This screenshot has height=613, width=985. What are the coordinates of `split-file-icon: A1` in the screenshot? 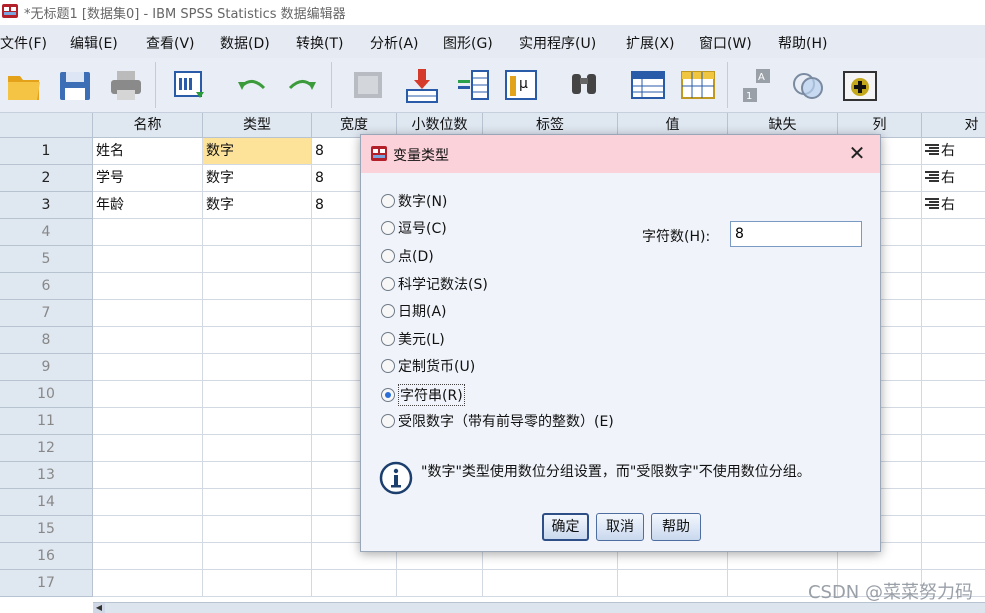 It's located at (758, 85).